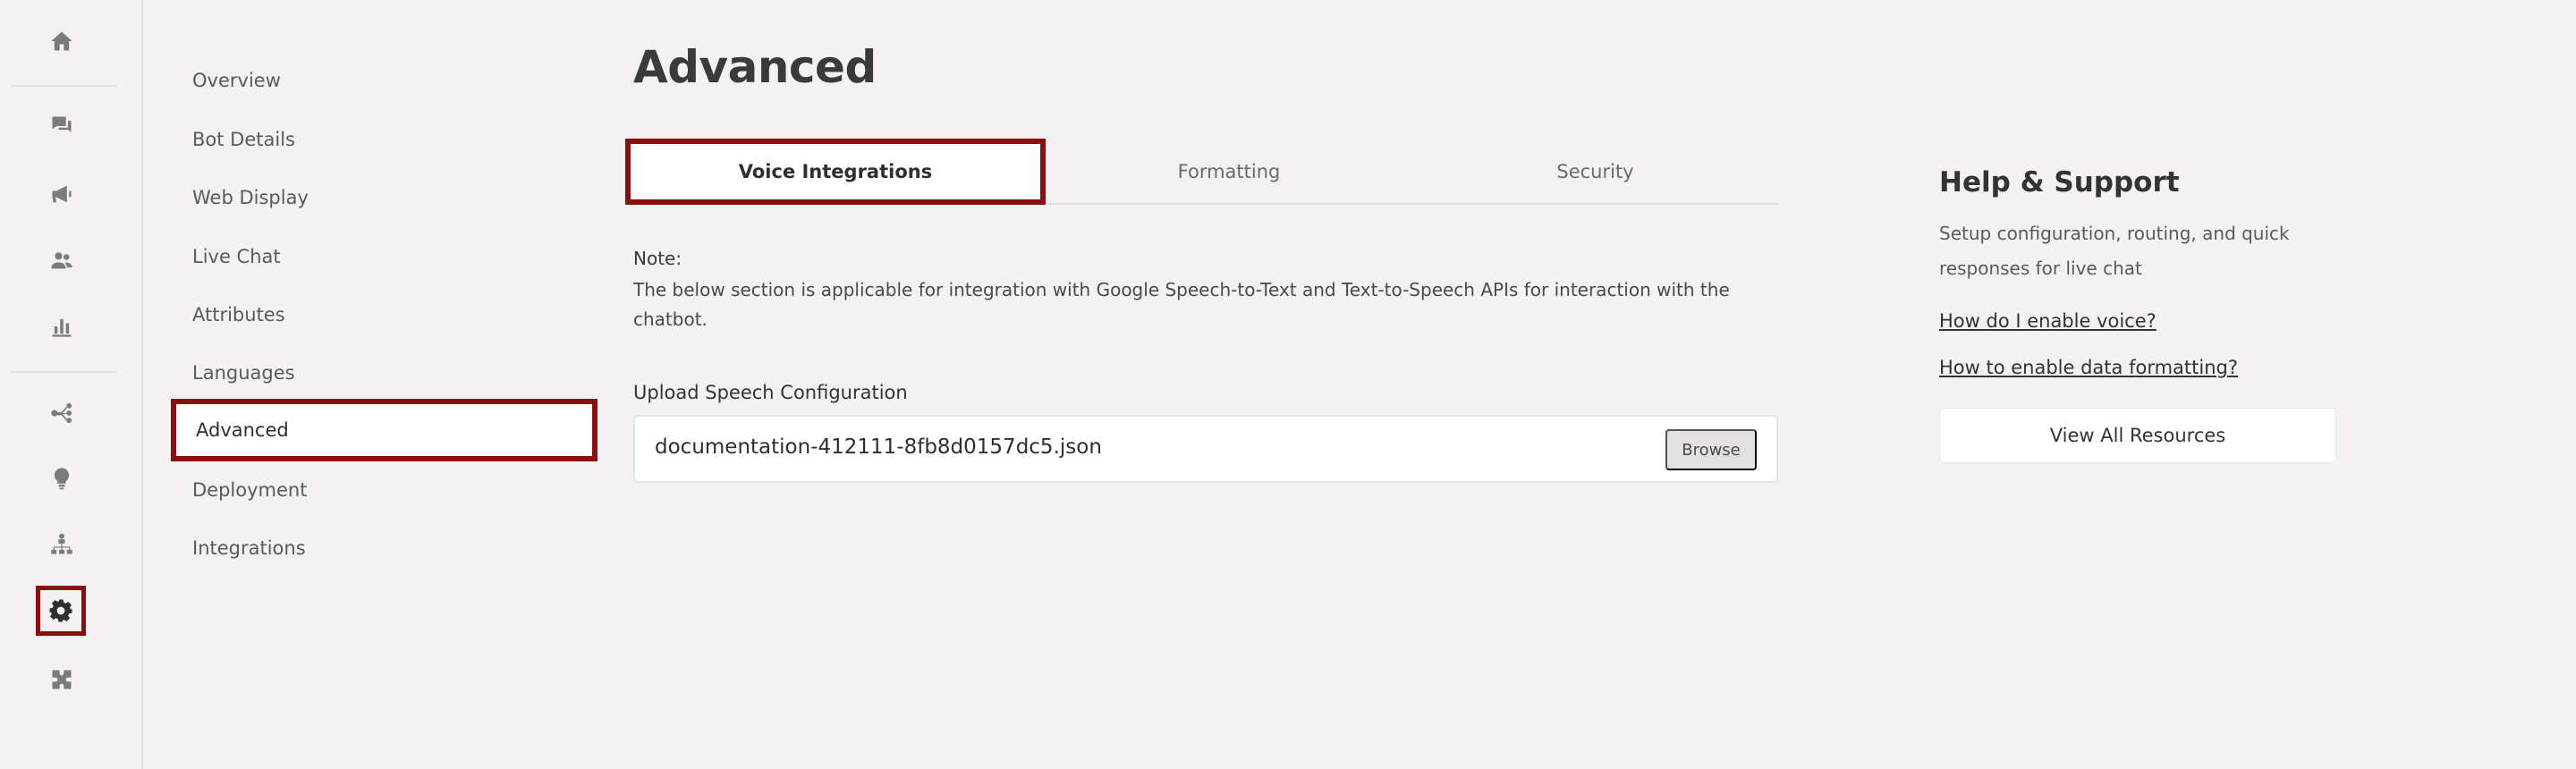 The height and width of the screenshot is (769, 2576). I want to click on nav-item-bot-details: Bot Details, so click(382, 140).